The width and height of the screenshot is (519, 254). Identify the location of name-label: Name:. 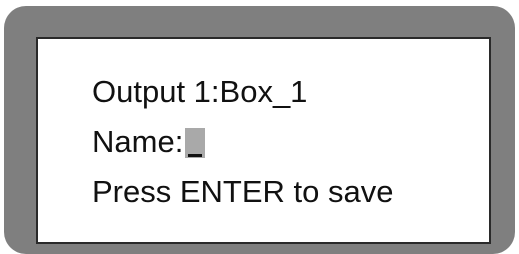
(138, 141).